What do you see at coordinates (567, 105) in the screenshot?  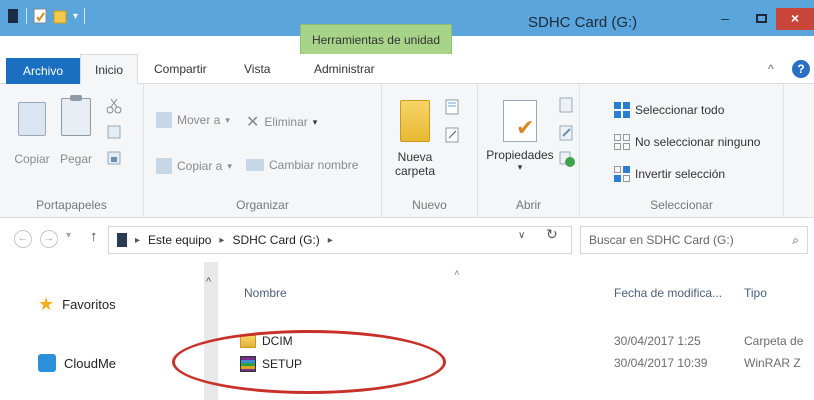 I see `open-icon` at bounding box center [567, 105].